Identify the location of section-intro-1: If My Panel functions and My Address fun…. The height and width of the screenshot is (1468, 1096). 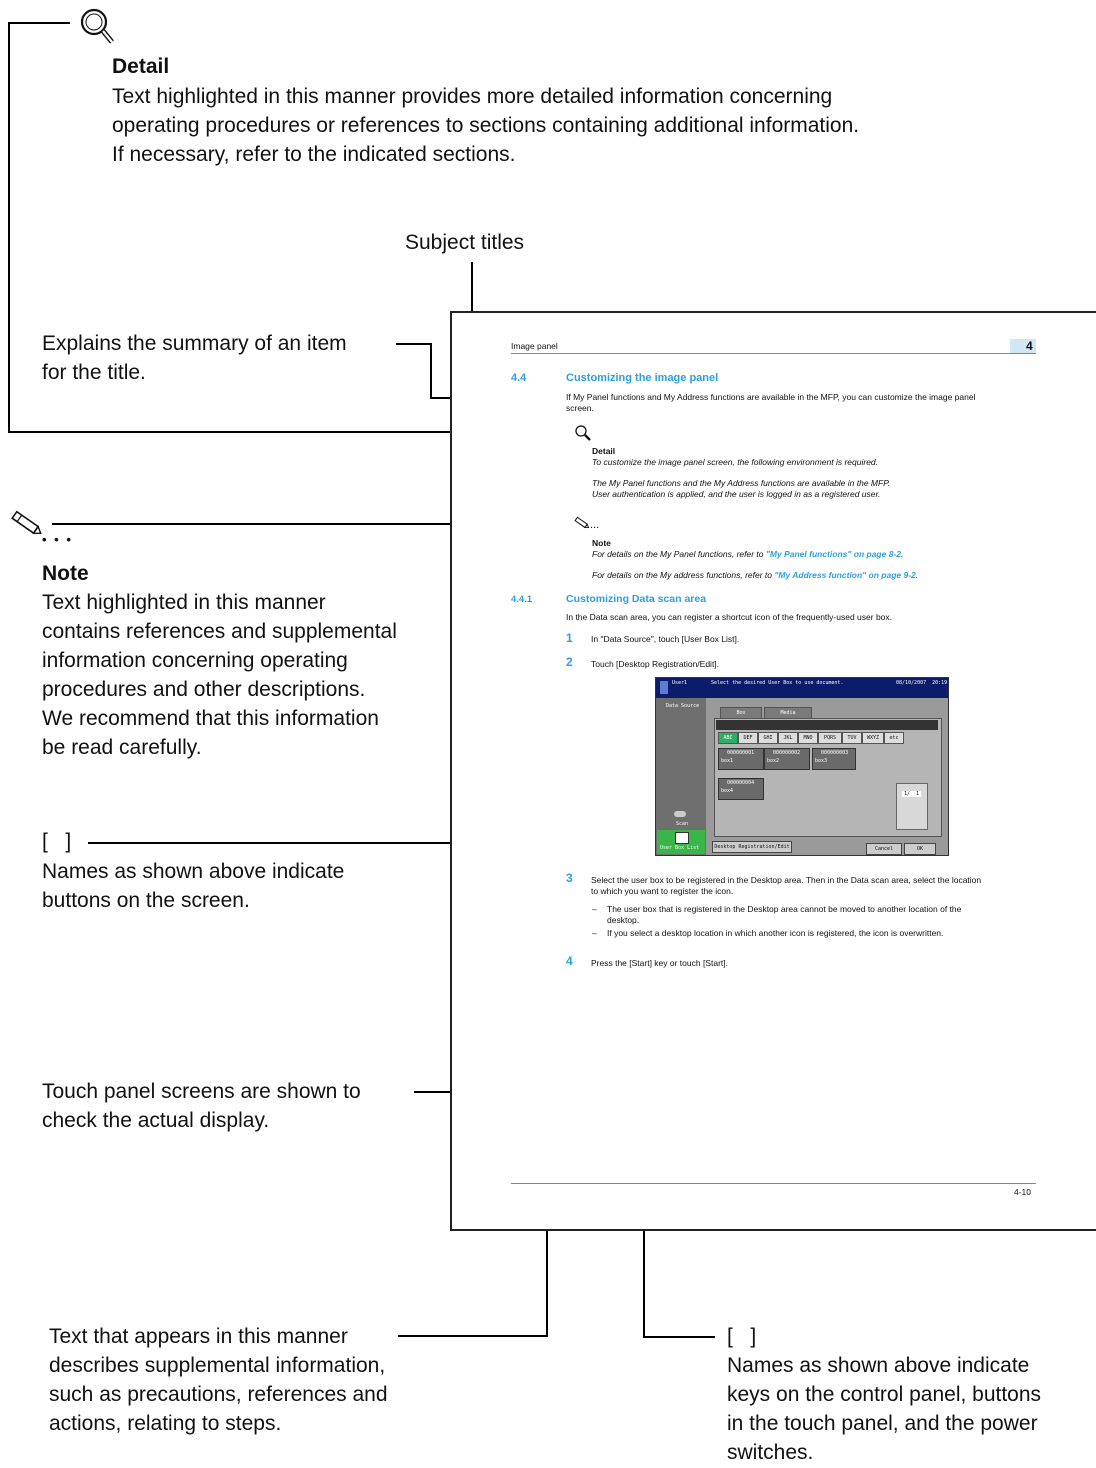
(771, 397).